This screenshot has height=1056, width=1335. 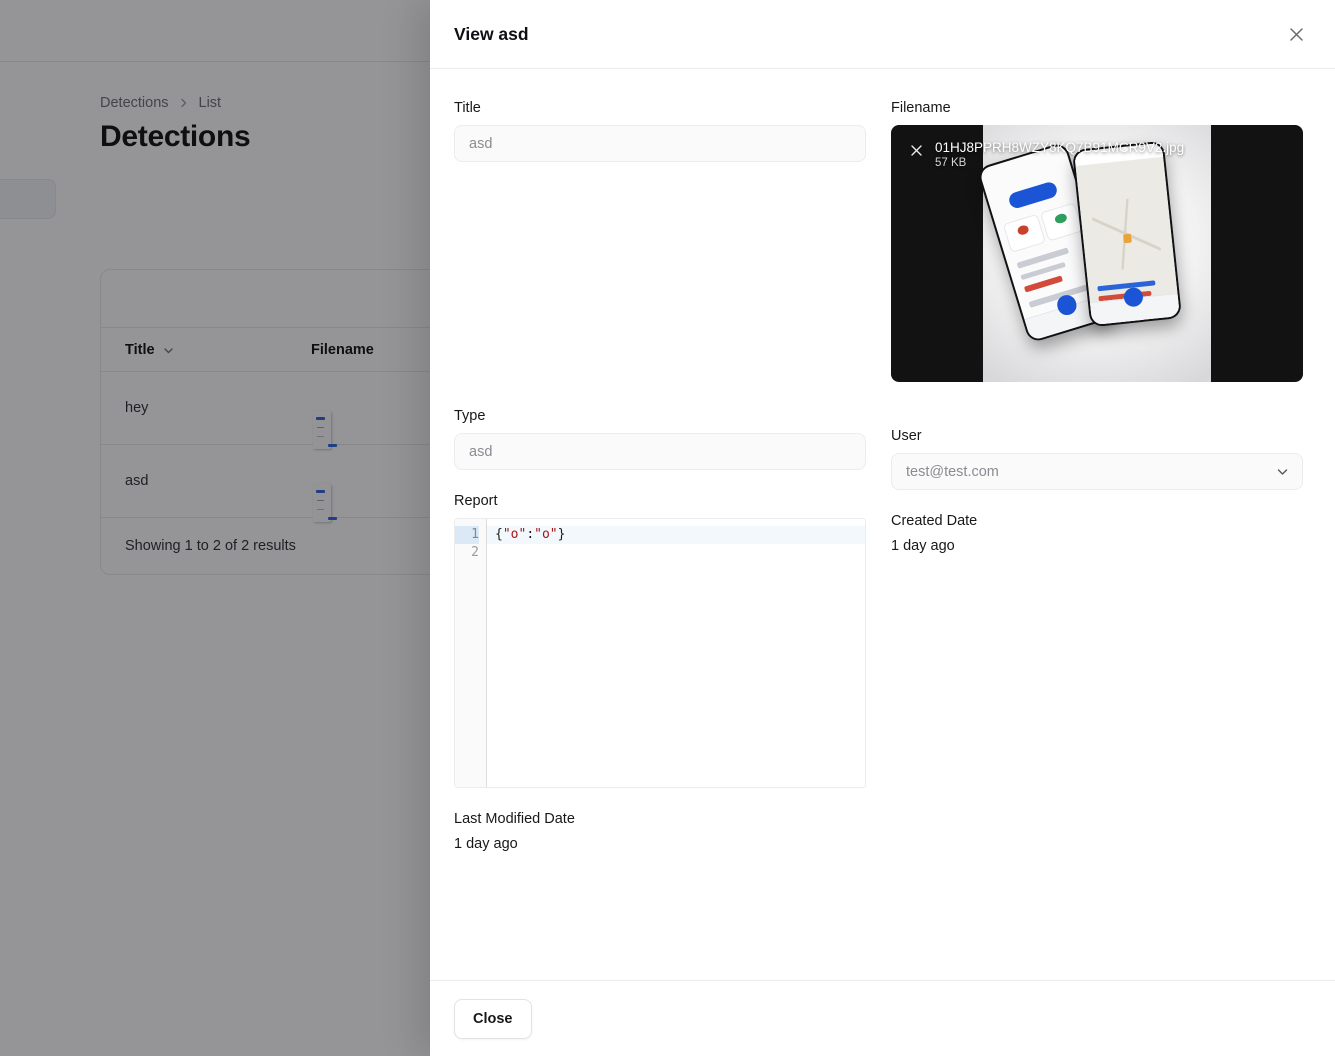 I want to click on field-type-label: Type, so click(x=470, y=416).